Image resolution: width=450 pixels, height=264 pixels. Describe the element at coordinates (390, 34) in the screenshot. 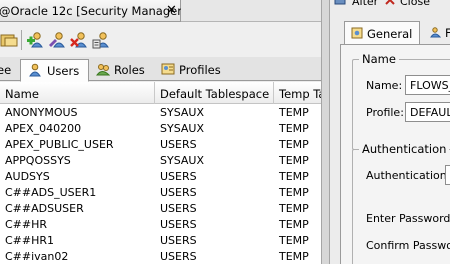

I see `tab-general-label: General` at that location.